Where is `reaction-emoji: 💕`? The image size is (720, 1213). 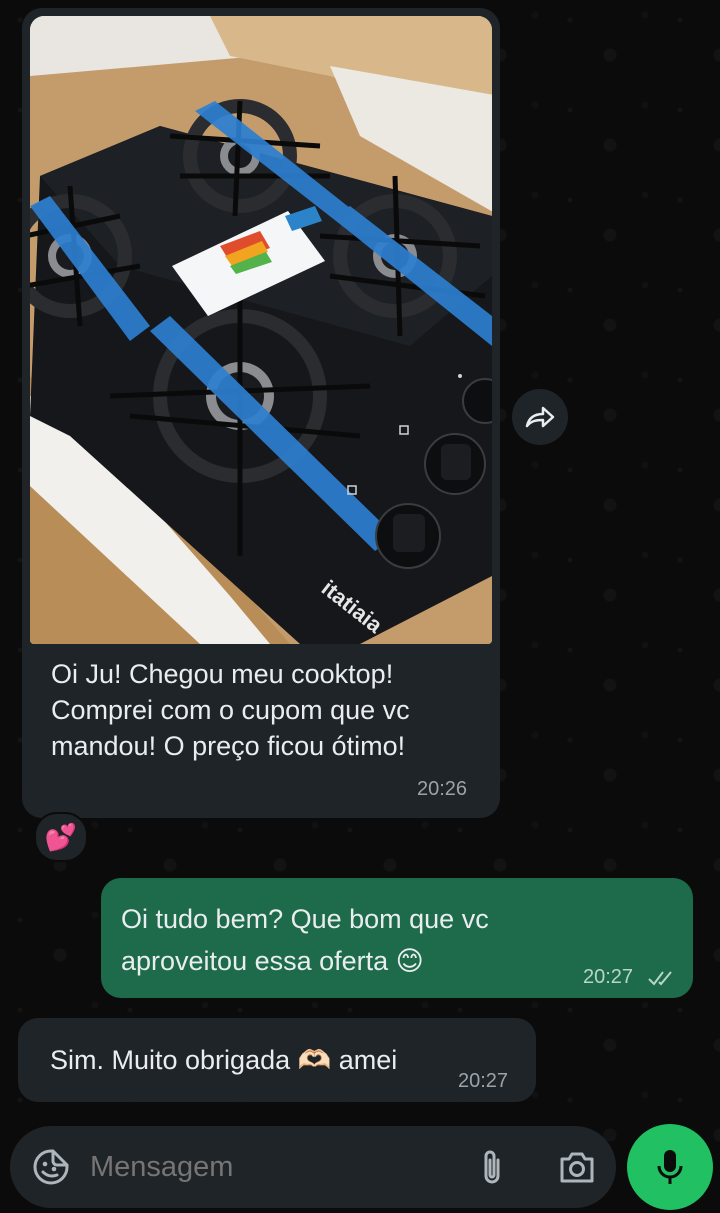
reaction-emoji: 💕 is located at coordinates (61, 836).